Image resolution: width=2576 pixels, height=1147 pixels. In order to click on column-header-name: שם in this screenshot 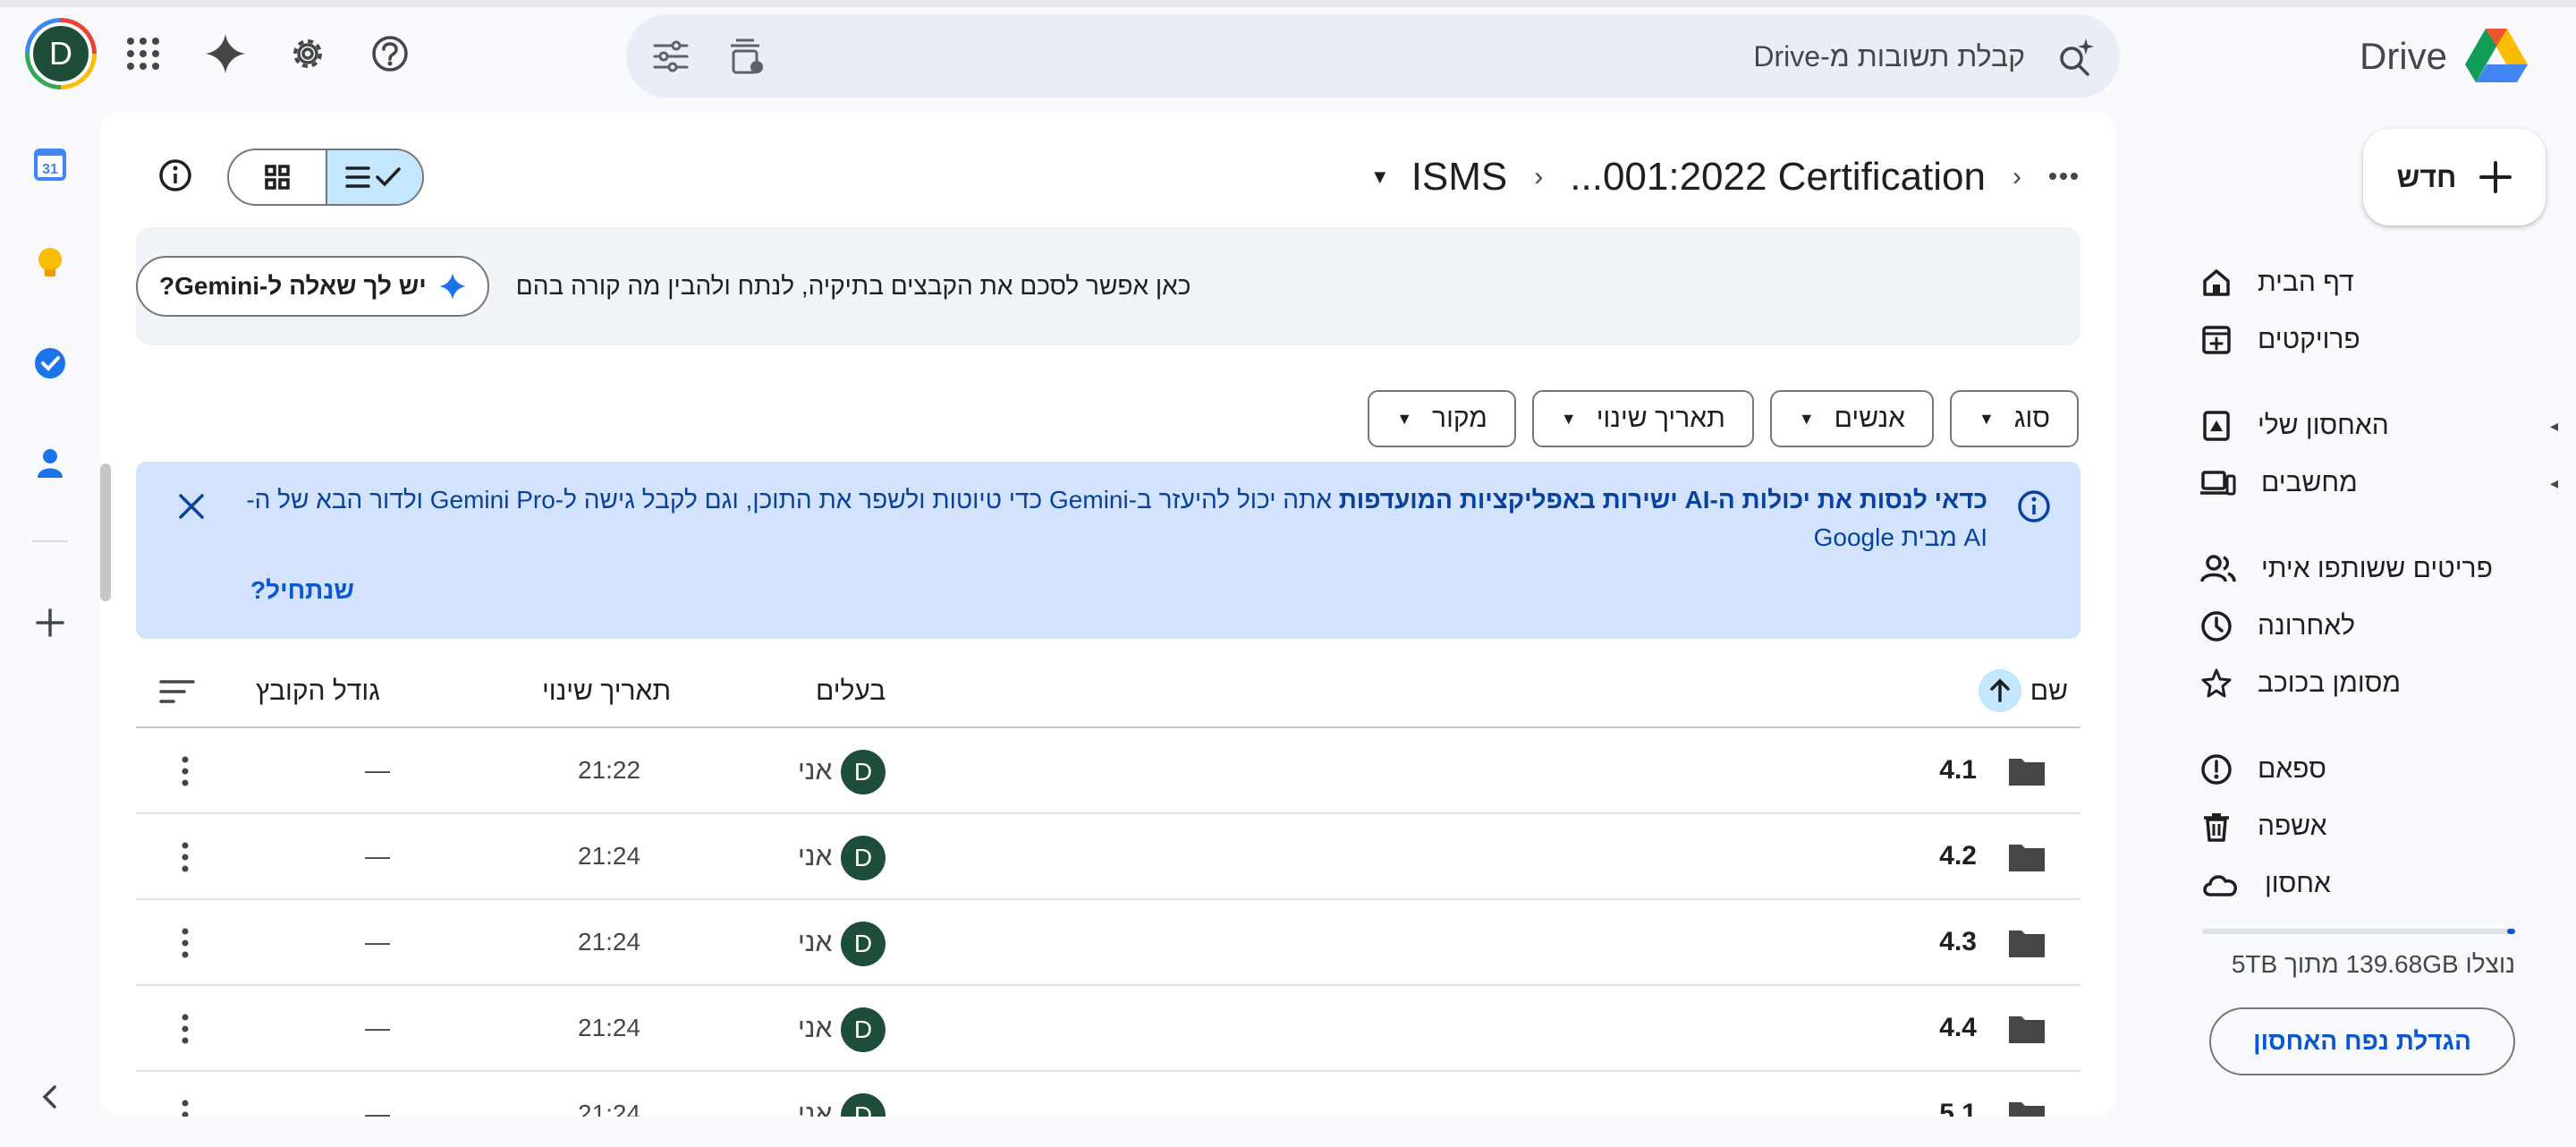, I will do `click(2049, 691)`.